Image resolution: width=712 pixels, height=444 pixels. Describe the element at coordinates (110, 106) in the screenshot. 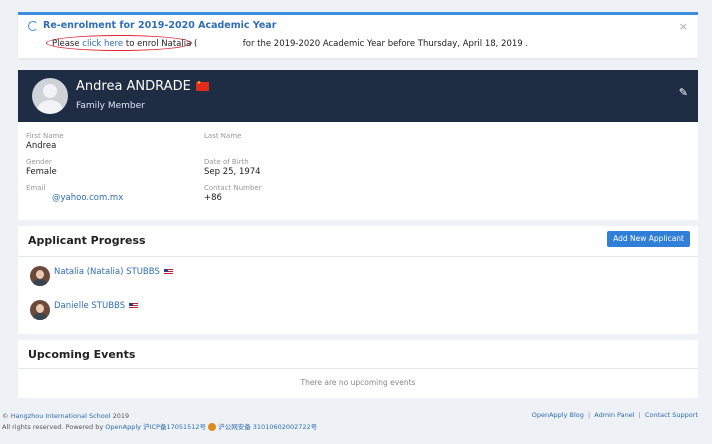

I see `profile-role: Family Member` at that location.